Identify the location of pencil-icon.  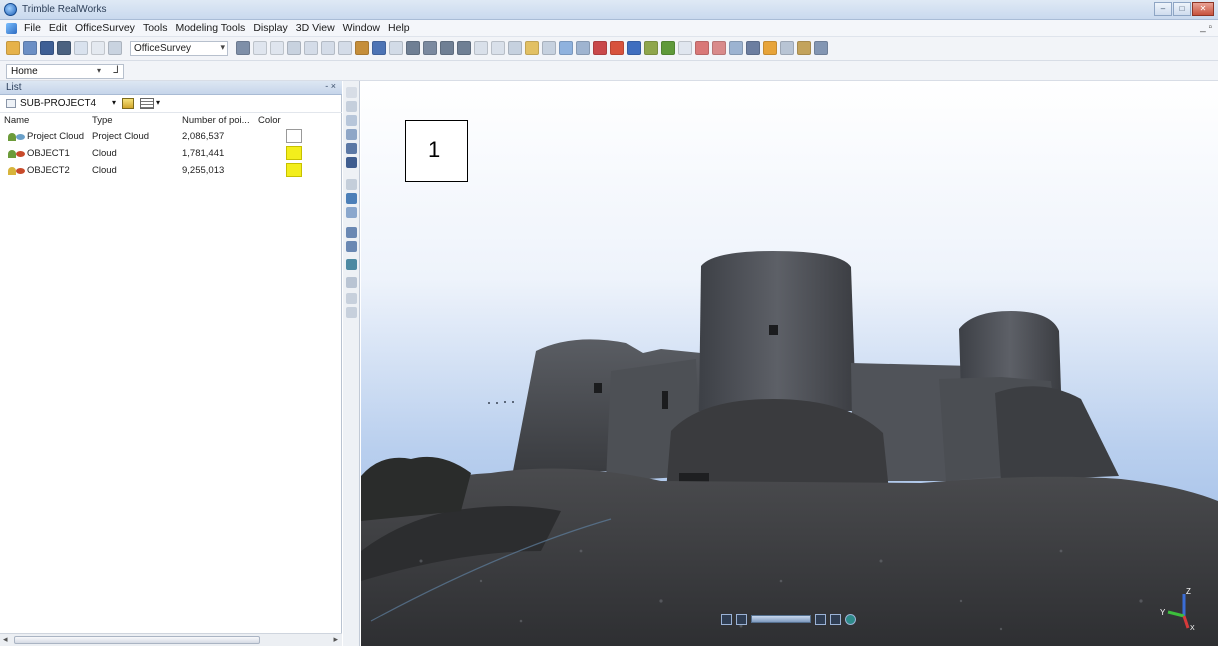
(634, 48).